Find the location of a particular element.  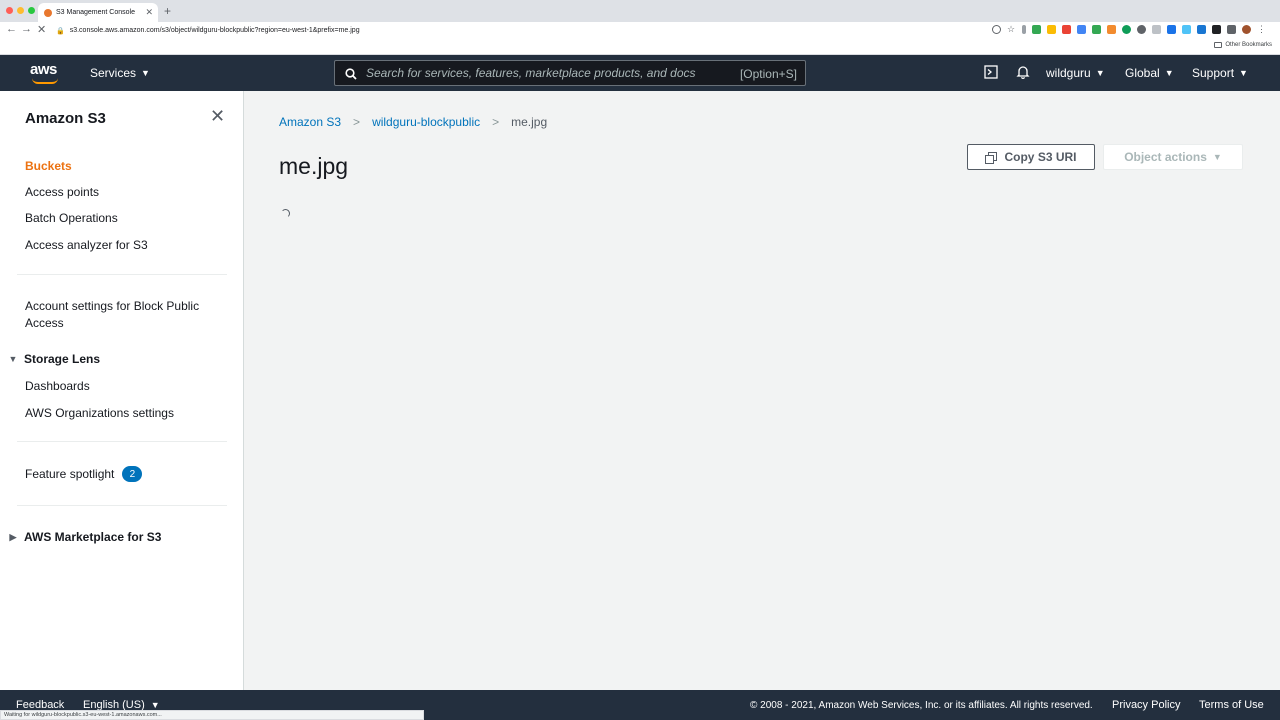

support-menu: Support ▼ is located at coordinates (1220, 73).